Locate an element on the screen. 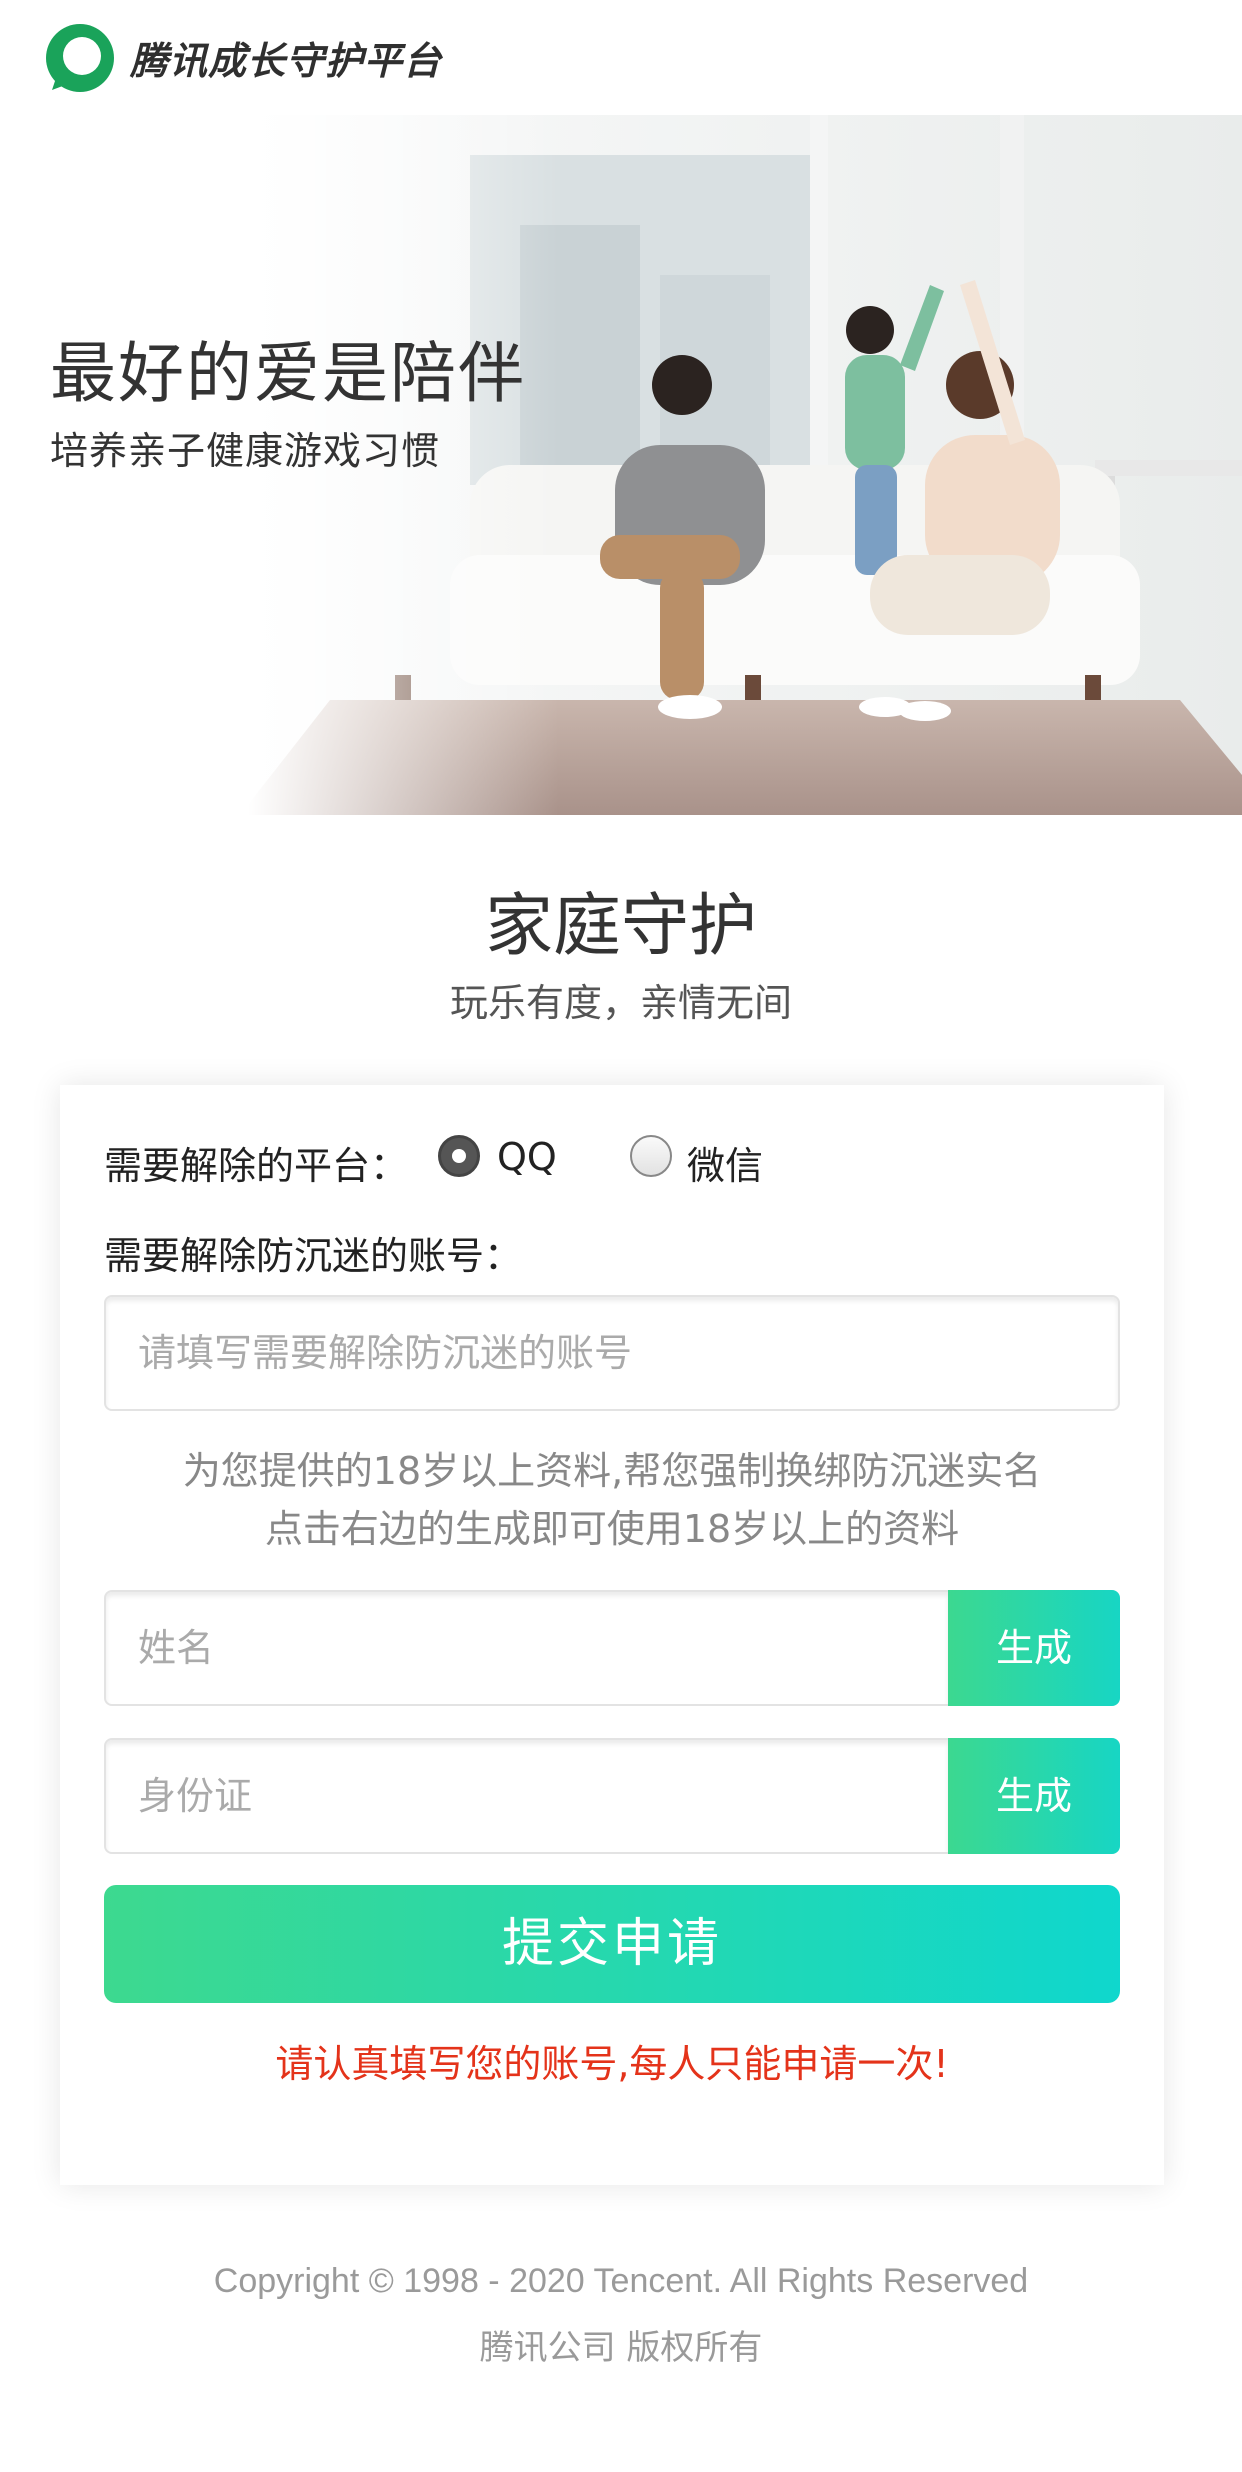  page-subtitle: 玩乐有度，亲情无间 is located at coordinates (620, 1003).